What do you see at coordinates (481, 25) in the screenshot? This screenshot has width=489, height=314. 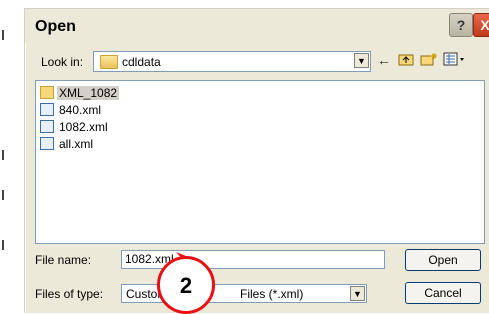 I see `close-button: X` at bounding box center [481, 25].